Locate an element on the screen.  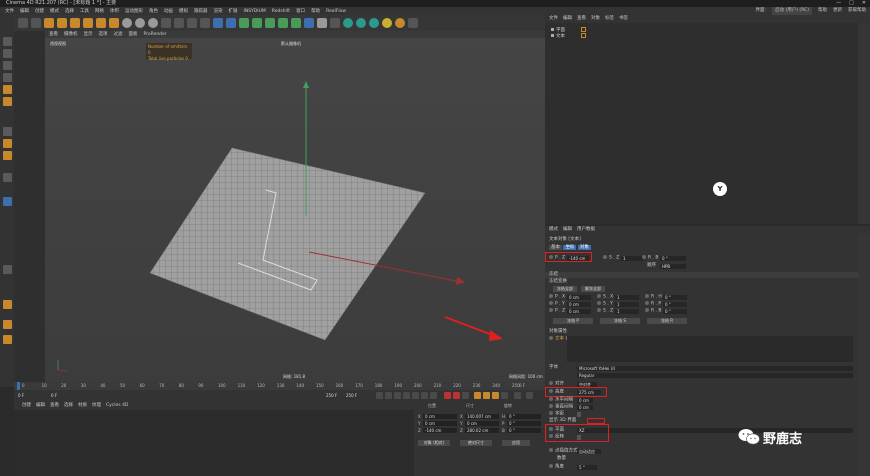
material-menu-0: 创建 is located at coordinates (26, 405).